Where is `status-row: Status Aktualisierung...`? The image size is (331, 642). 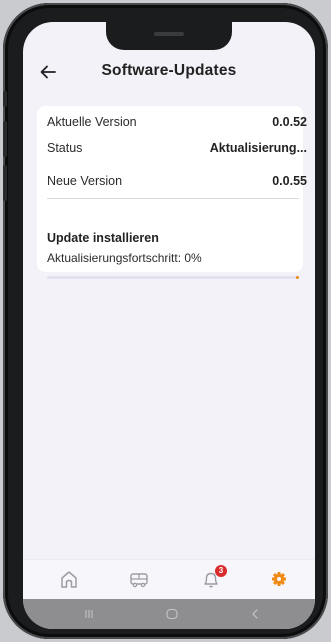 status-row: Status Aktualisierung... is located at coordinates (178, 148).